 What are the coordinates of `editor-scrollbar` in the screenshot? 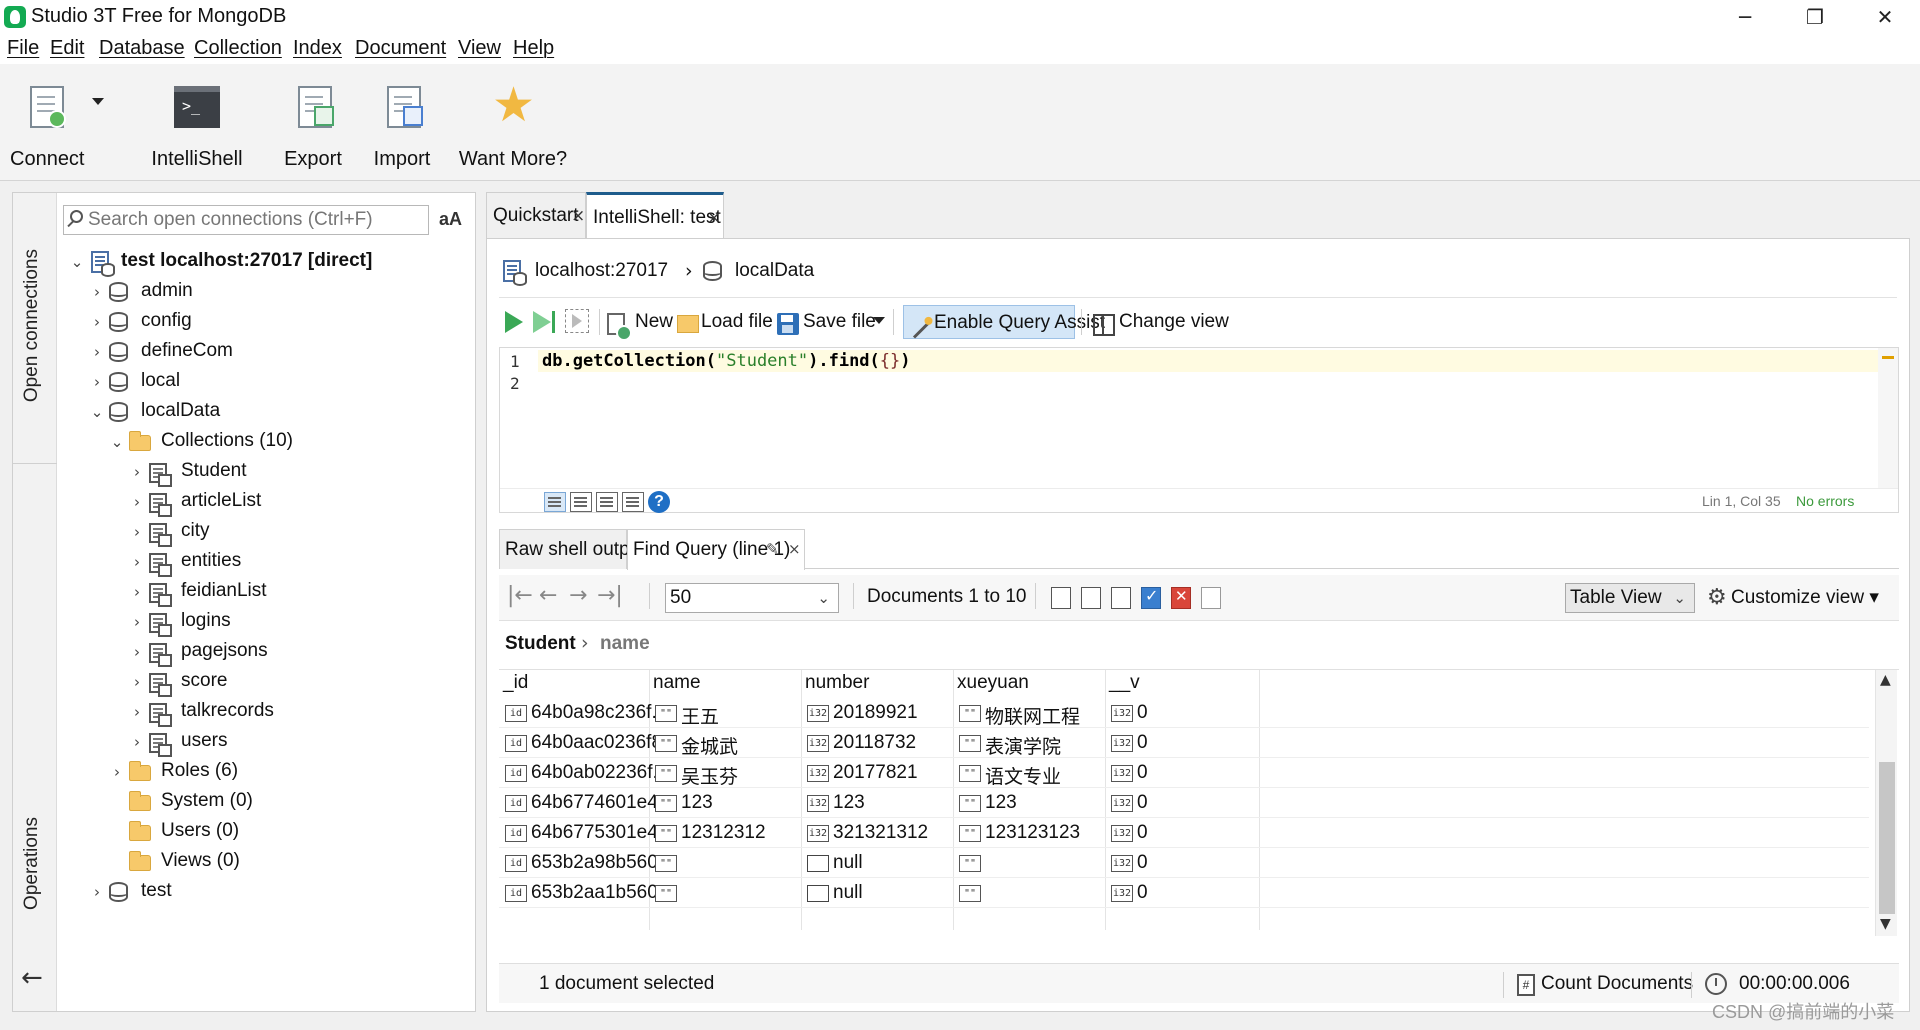 It's located at (1888, 418).